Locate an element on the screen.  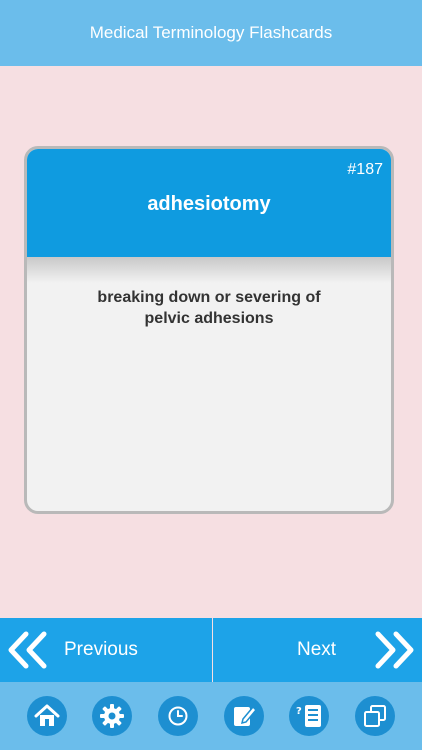
app-header: Medical Terminology Flashcards is located at coordinates (211, 33).